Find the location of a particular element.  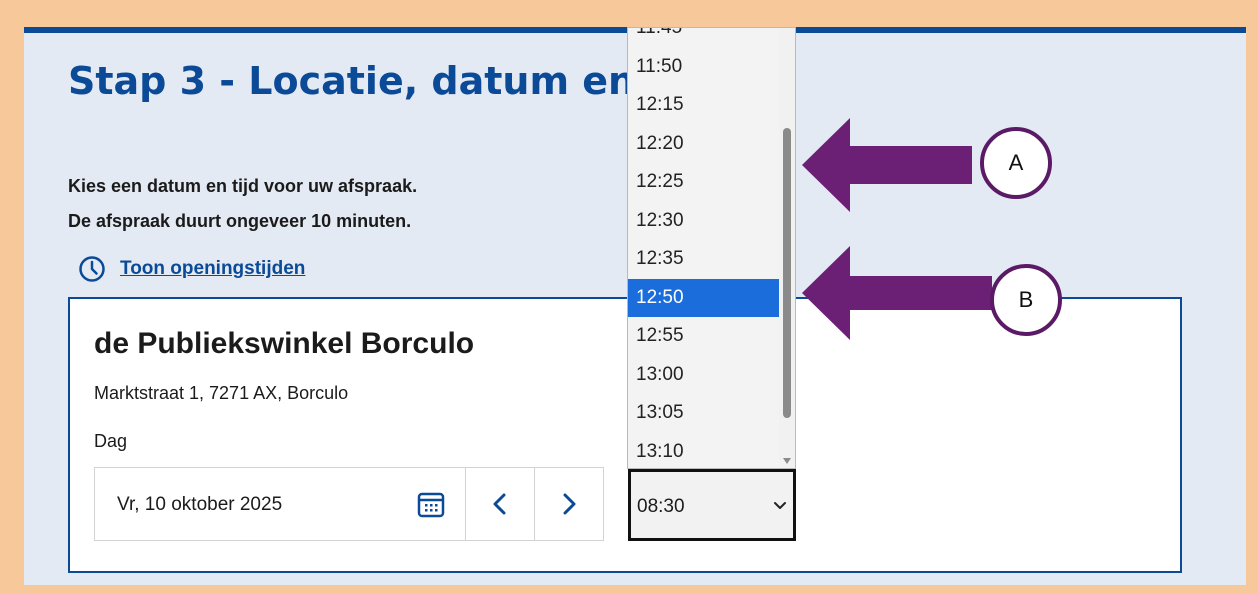

chevron-right-icon is located at coordinates (569, 504).